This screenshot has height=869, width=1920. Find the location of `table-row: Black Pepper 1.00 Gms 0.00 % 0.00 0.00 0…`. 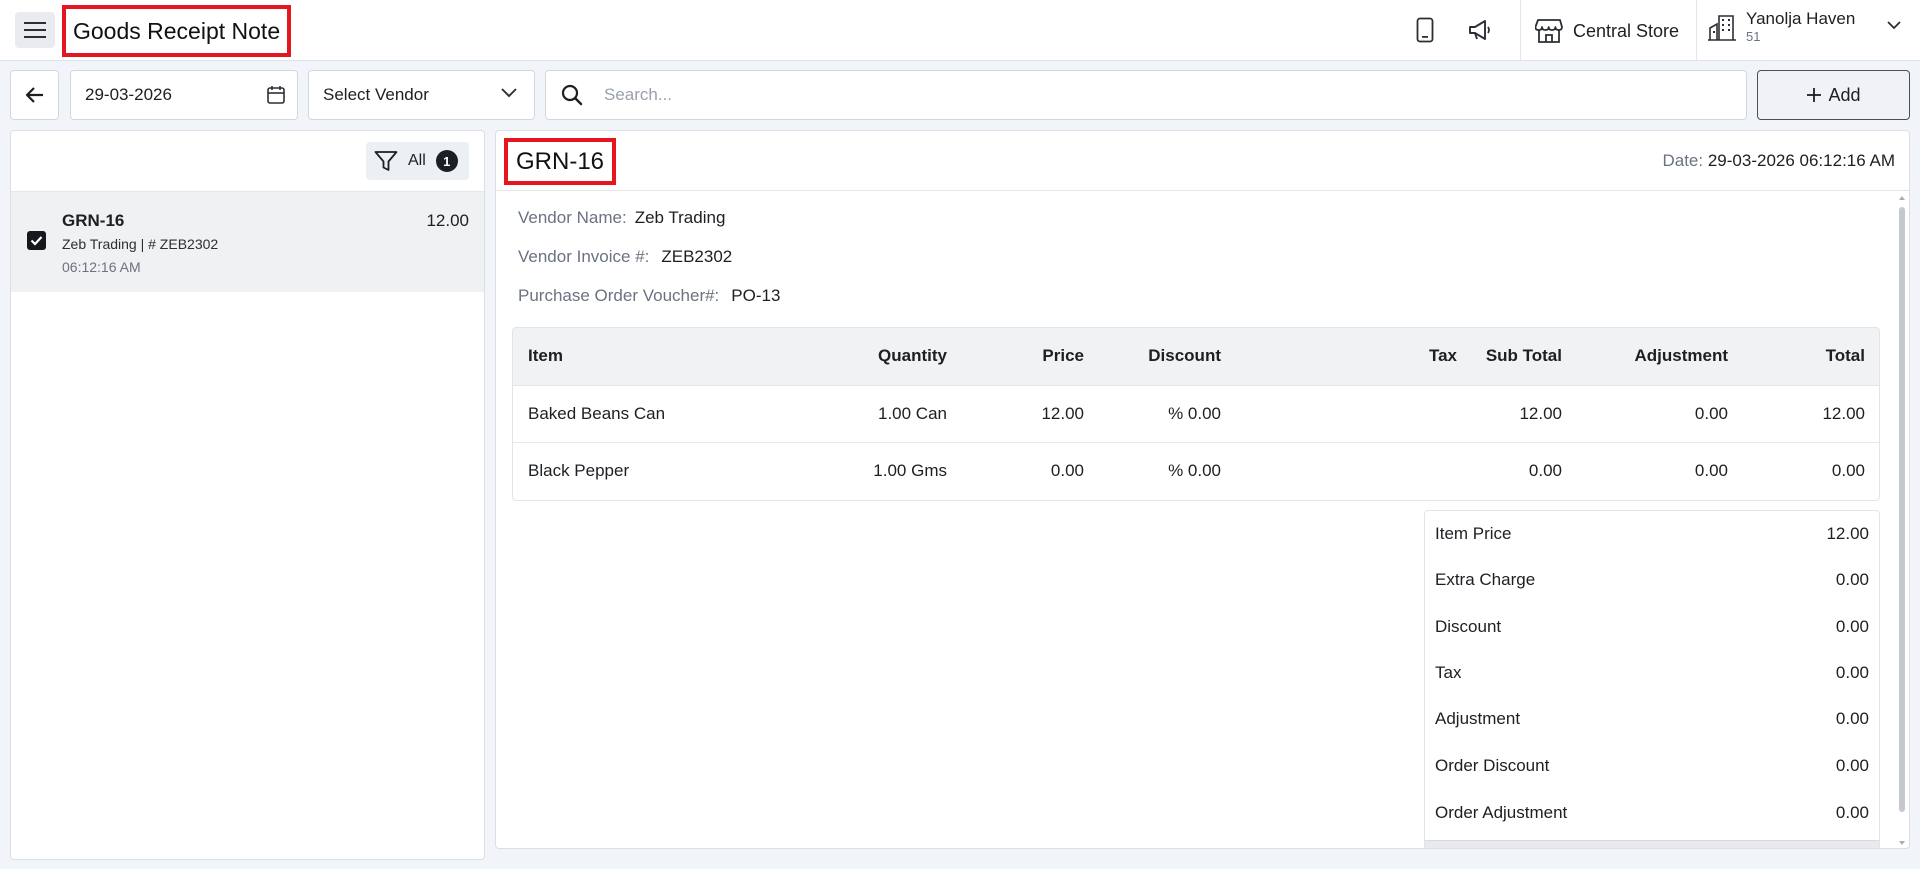

table-row: Black Pepper 1.00 Gms 0.00 % 0.00 0.00 0… is located at coordinates (1196, 471).